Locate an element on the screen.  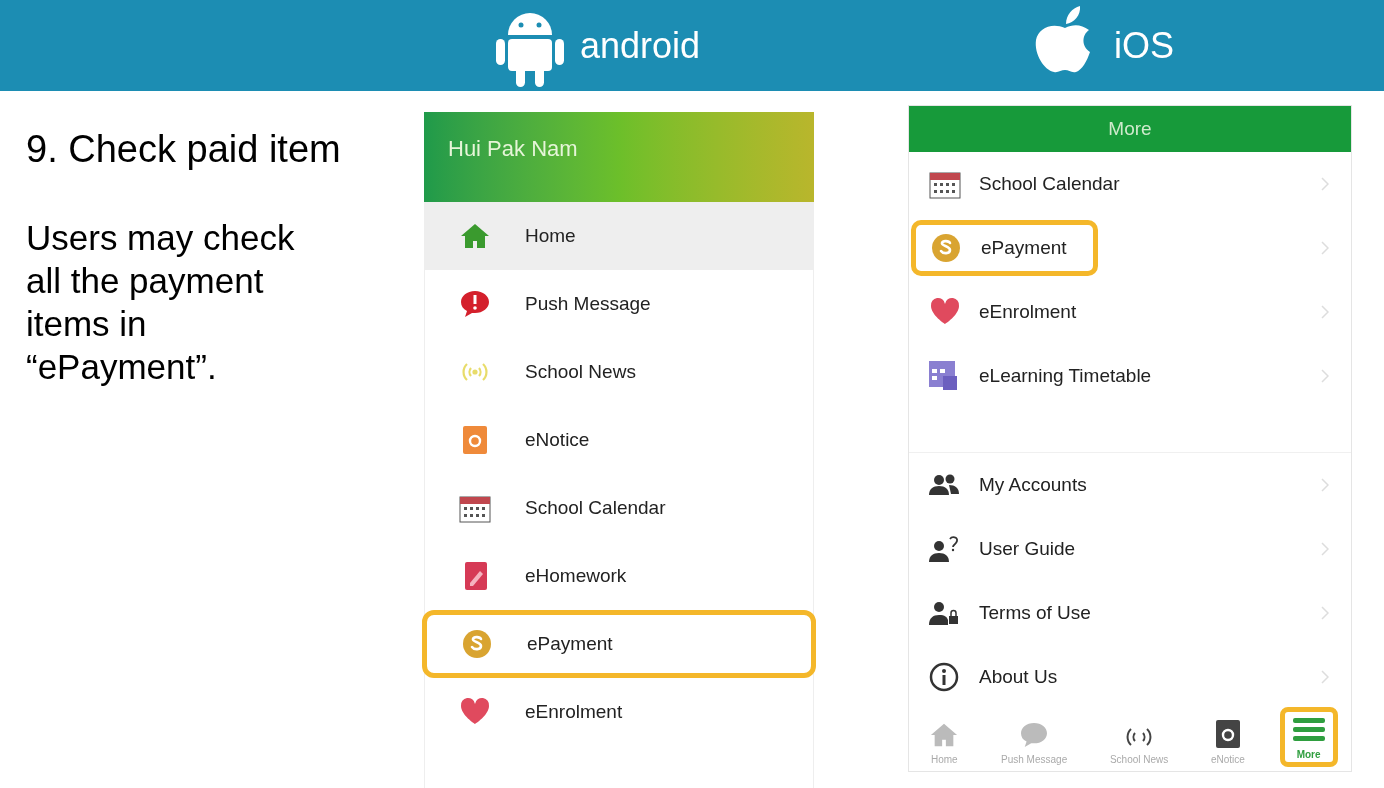
help-person-icon is located at coordinates (945, 549).